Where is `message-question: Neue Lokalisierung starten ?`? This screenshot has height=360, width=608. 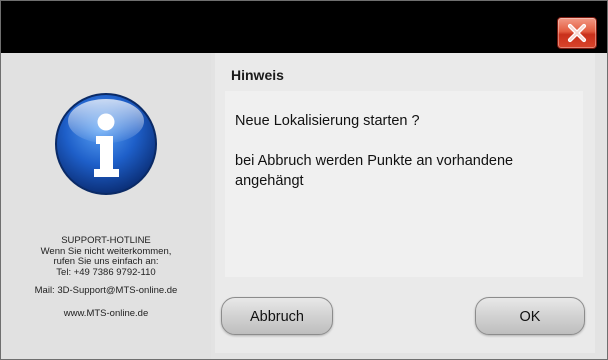 message-question: Neue Lokalisierung starten ? is located at coordinates (327, 121).